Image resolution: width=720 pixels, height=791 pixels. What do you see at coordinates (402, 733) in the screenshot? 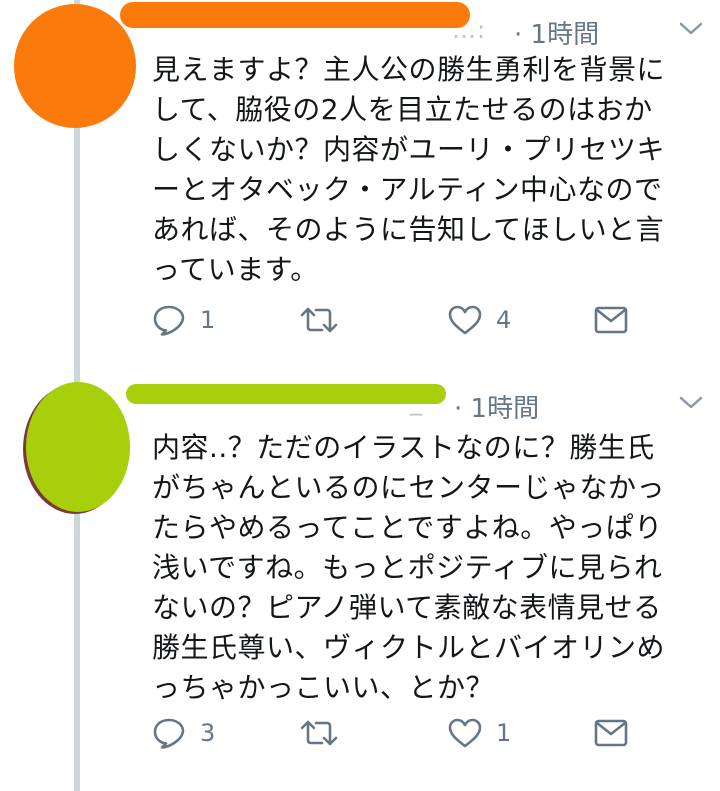
I see `tweet-actions: 3 1` at bounding box center [402, 733].